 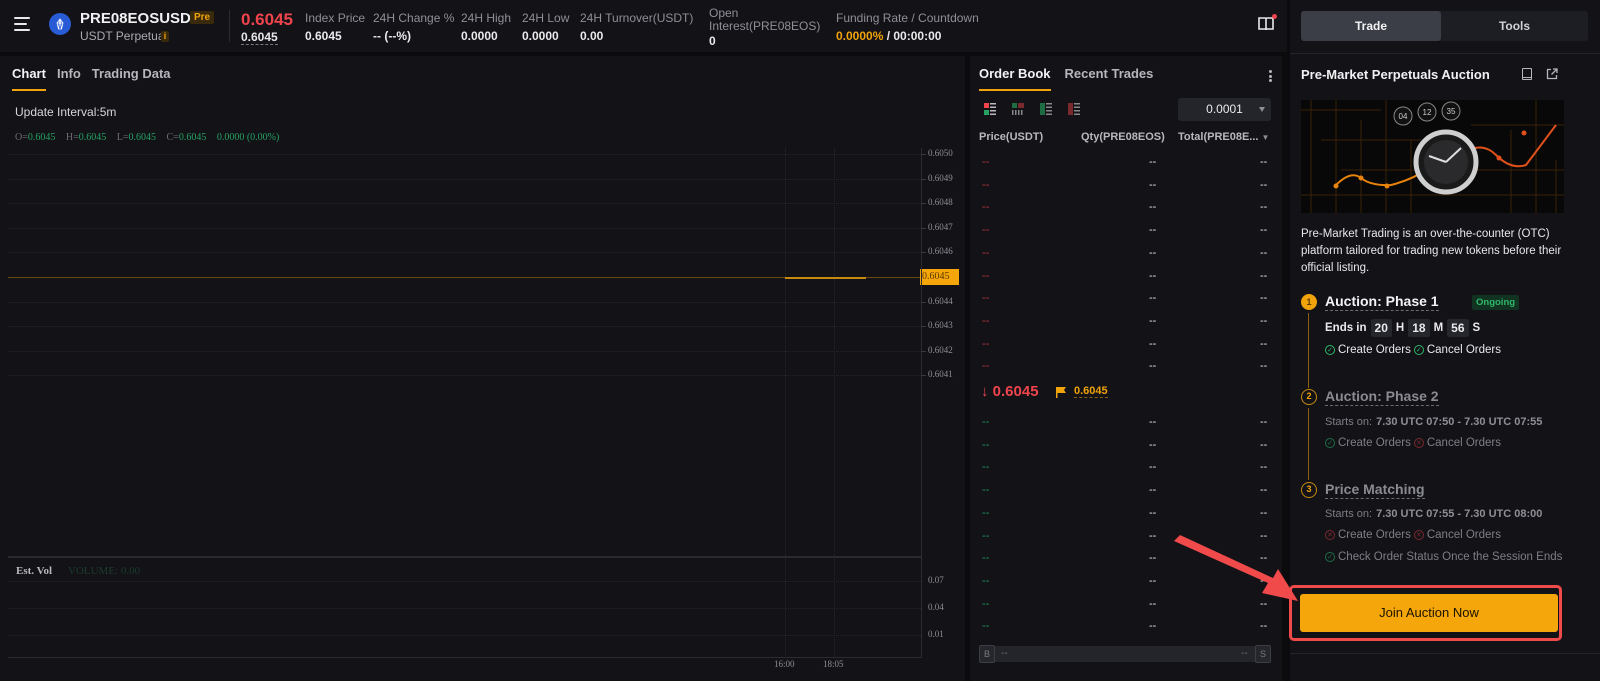 What do you see at coordinates (1361, 178) in the screenshot?
I see `banner-dot` at bounding box center [1361, 178].